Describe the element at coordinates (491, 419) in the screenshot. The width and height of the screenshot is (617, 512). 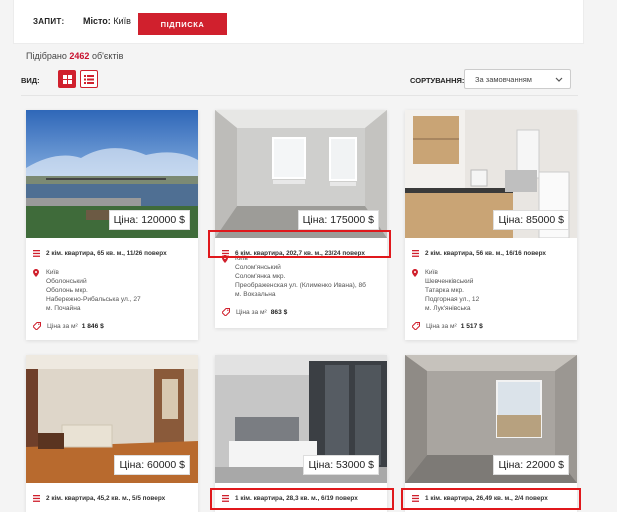
I see `listing-photo: Ціна: 22000 $` at that location.